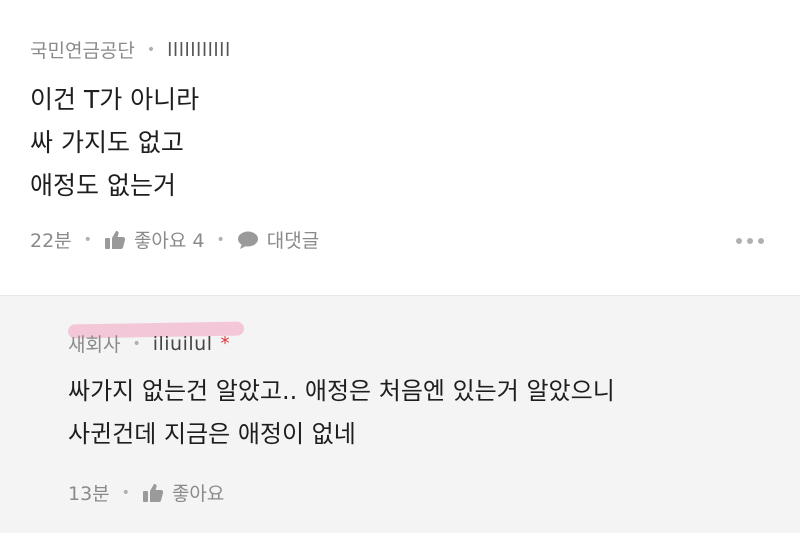 Image resolution: width=800 pixels, height=533 pixels. I want to click on comment-line: 애정도 없는거, so click(103, 185).